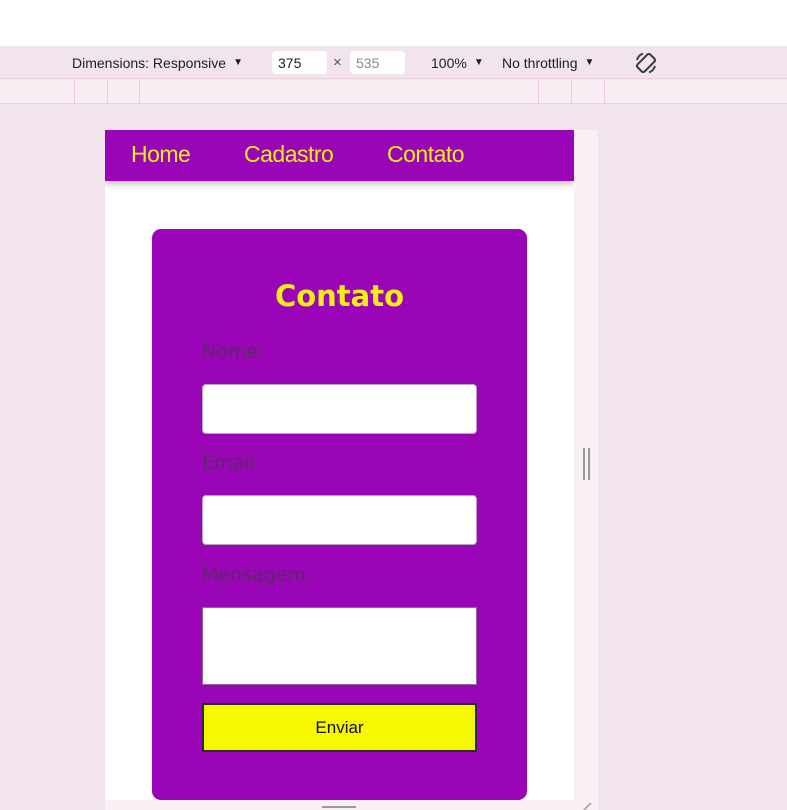 Image resolution: width=787 pixels, height=810 pixels. I want to click on email-field, so click(339, 520).